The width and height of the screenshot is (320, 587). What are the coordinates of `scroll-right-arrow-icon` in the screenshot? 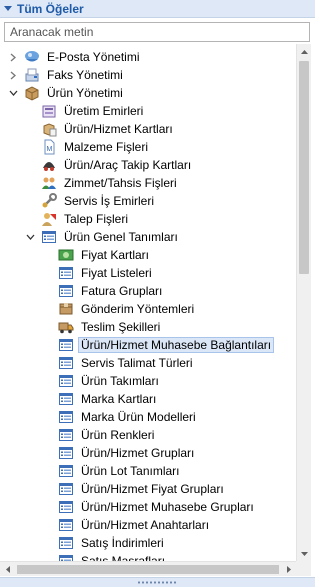 It's located at (288, 569).